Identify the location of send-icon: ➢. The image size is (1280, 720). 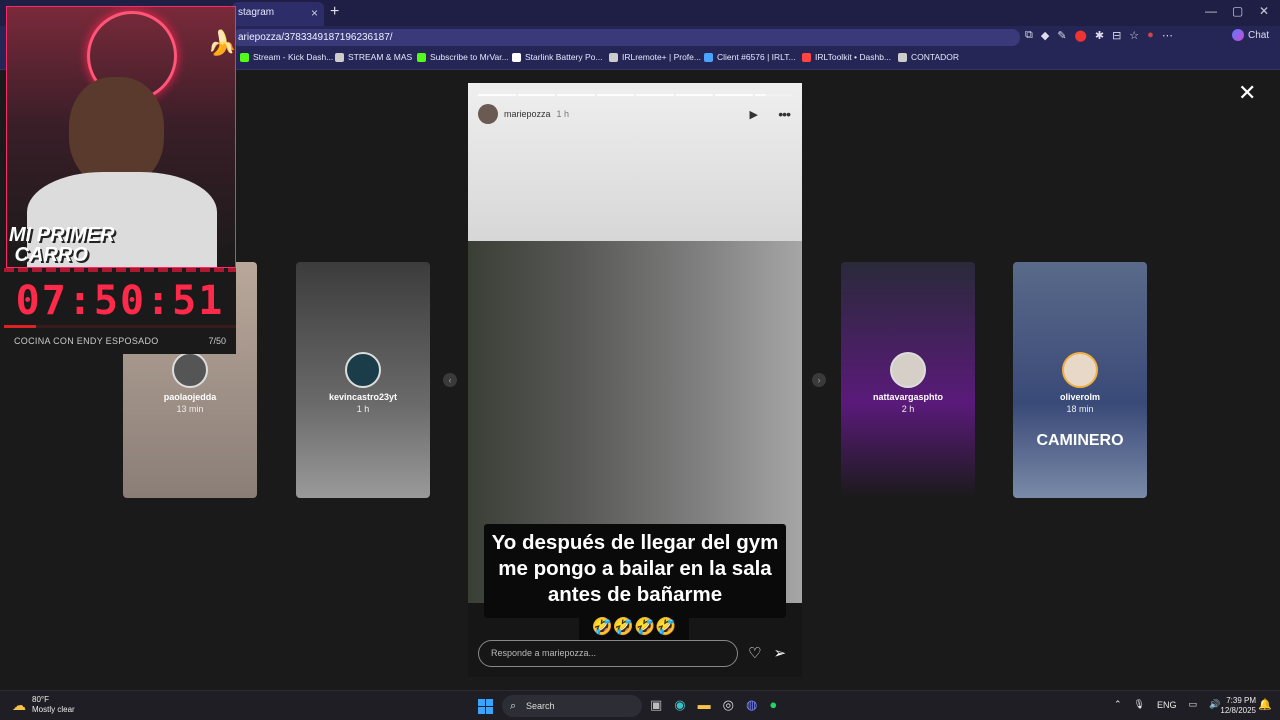
(779, 653).